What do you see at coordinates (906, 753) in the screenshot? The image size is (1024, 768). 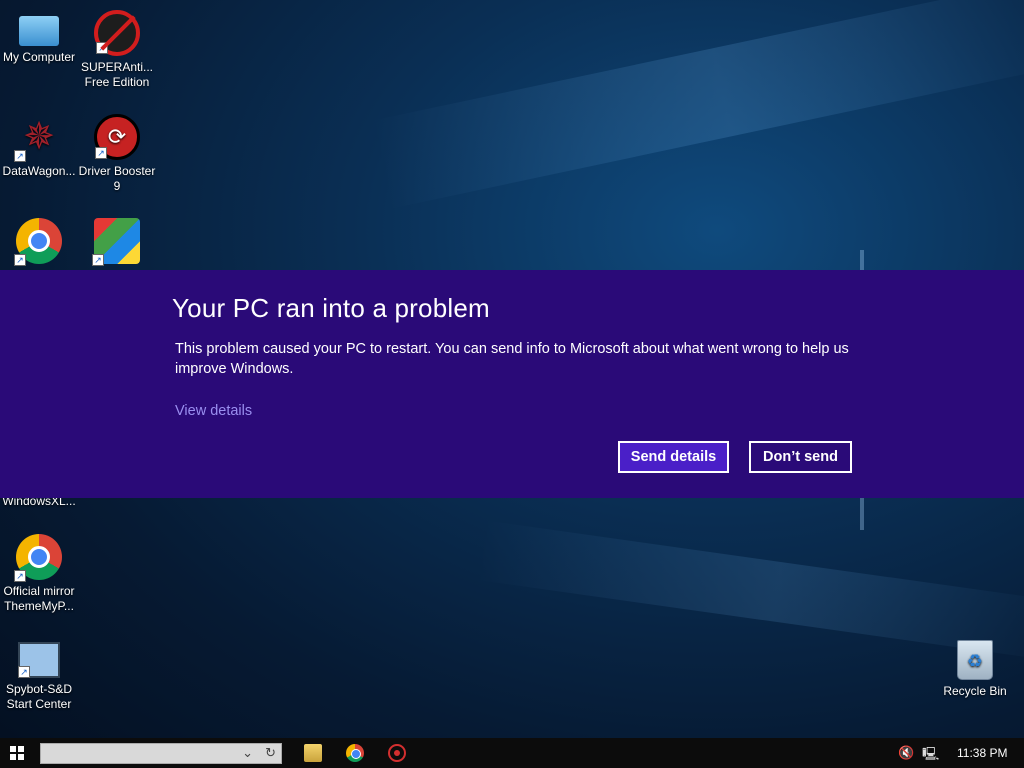 I see `volume-muted-icon: 🔇` at bounding box center [906, 753].